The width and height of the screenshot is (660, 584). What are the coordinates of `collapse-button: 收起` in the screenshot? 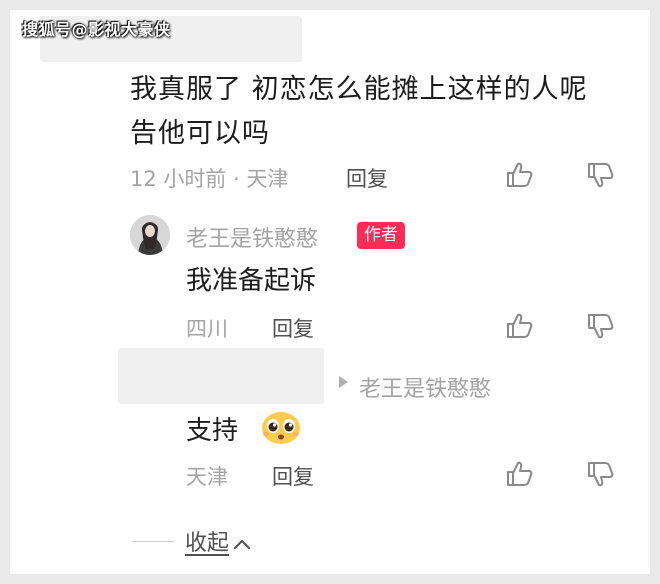 It's located at (218, 541).